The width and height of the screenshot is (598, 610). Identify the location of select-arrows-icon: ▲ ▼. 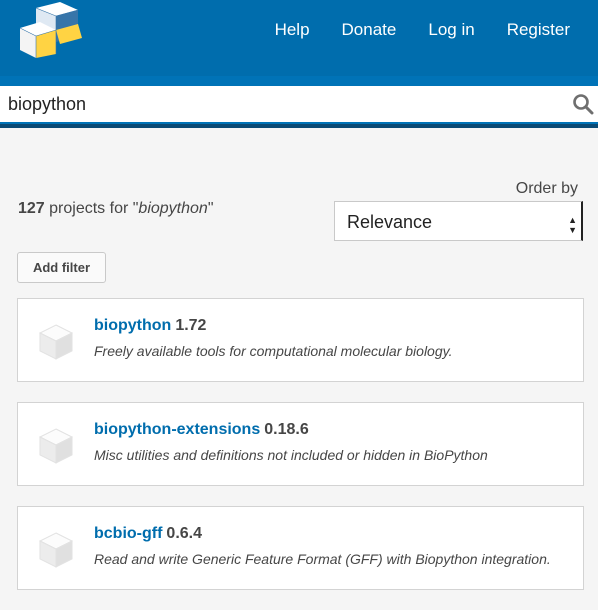
(572, 225).